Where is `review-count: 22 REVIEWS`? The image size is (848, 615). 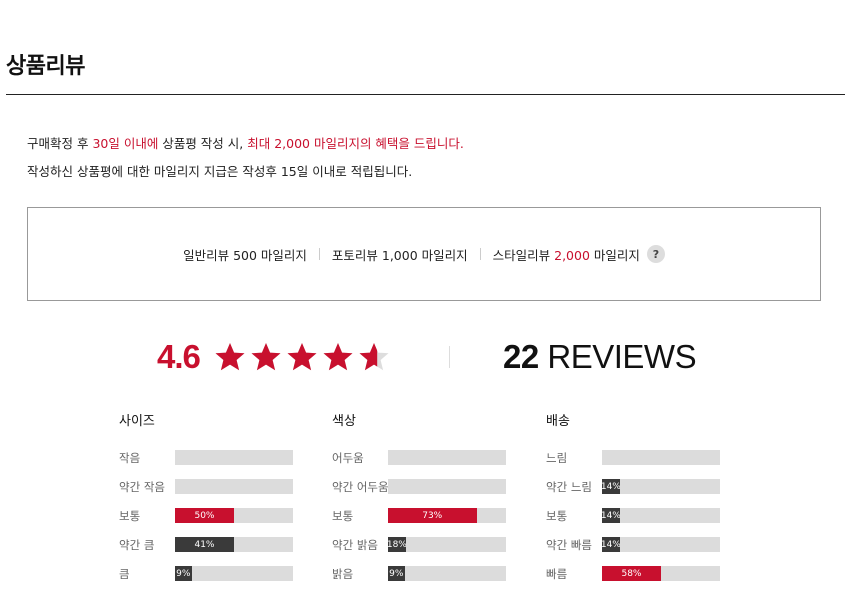 review-count: 22 REVIEWS is located at coordinates (600, 357).